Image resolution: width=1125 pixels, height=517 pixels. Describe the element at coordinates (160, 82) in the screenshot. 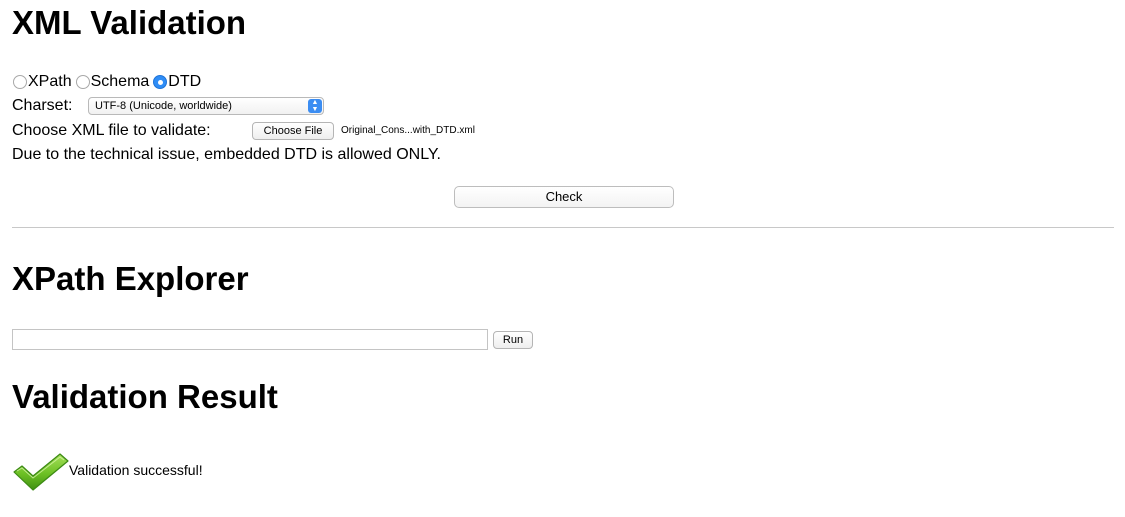

I see `radio-dtd` at that location.